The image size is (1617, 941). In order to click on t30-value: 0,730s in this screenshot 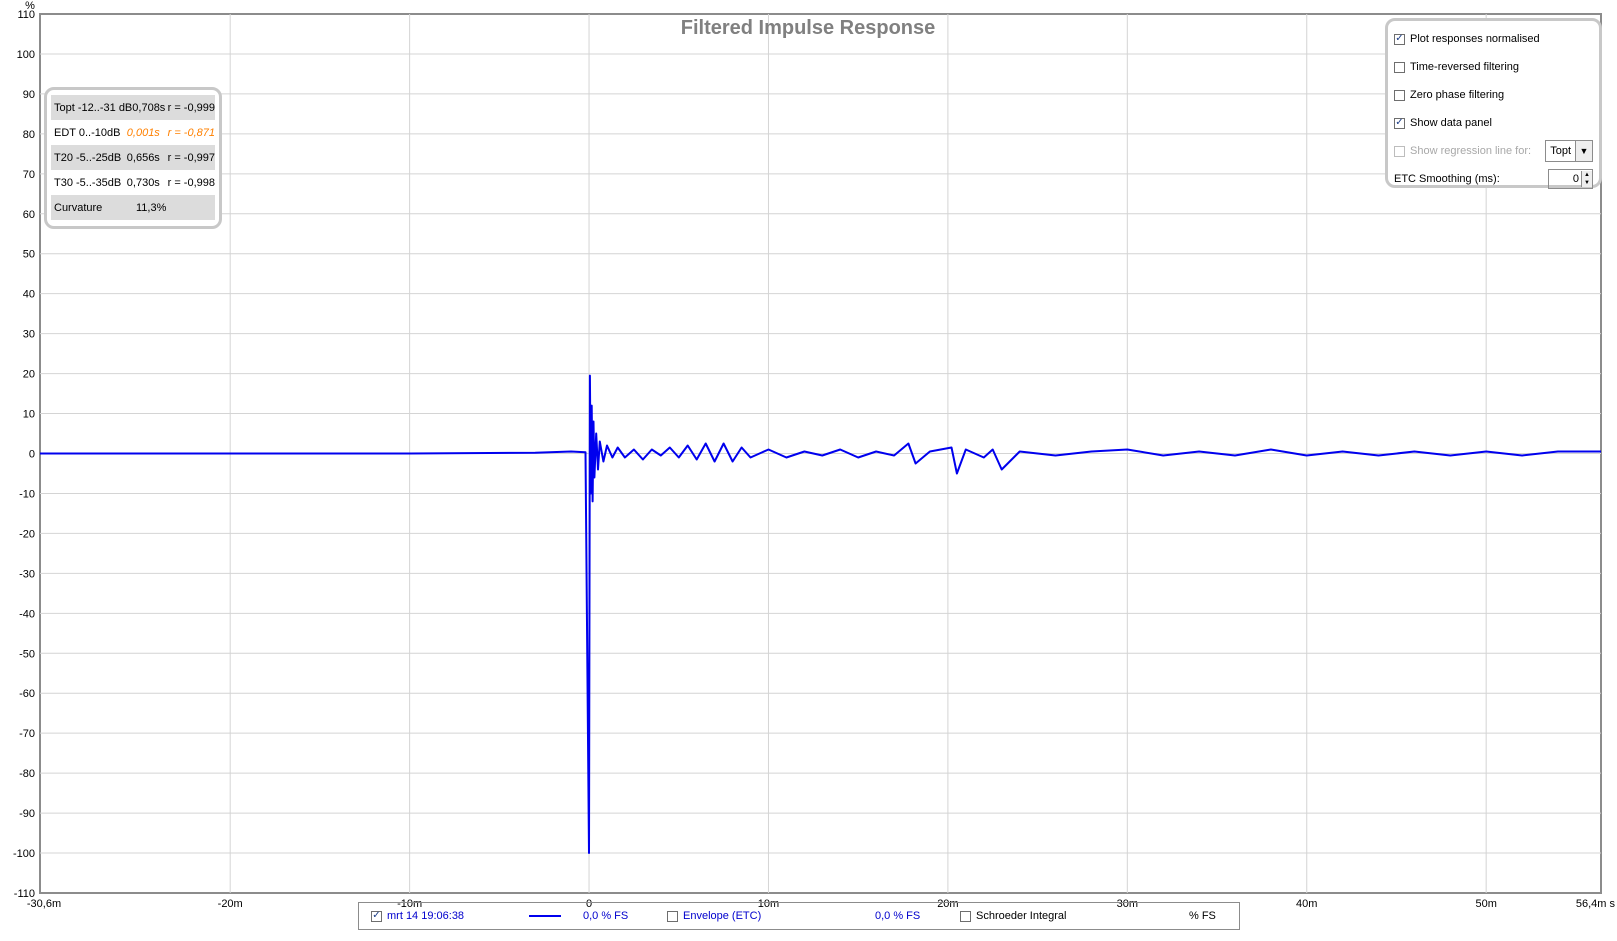, I will do `click(143, 182)`.